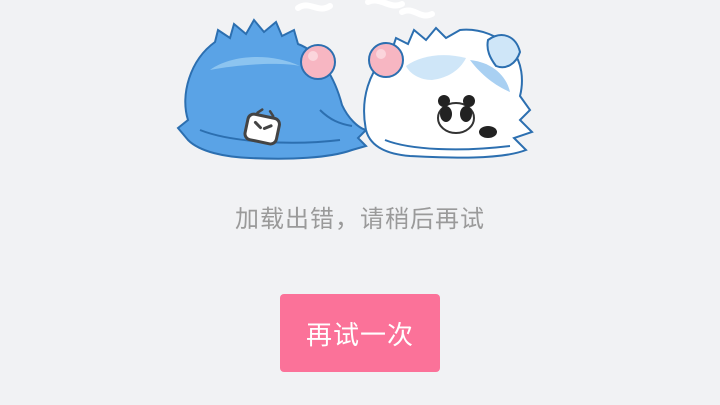  What do you see at coordinates (272, 89) in the screenshot?
I see `blue-mascot-left-icon` at bounding box center [272, 89].